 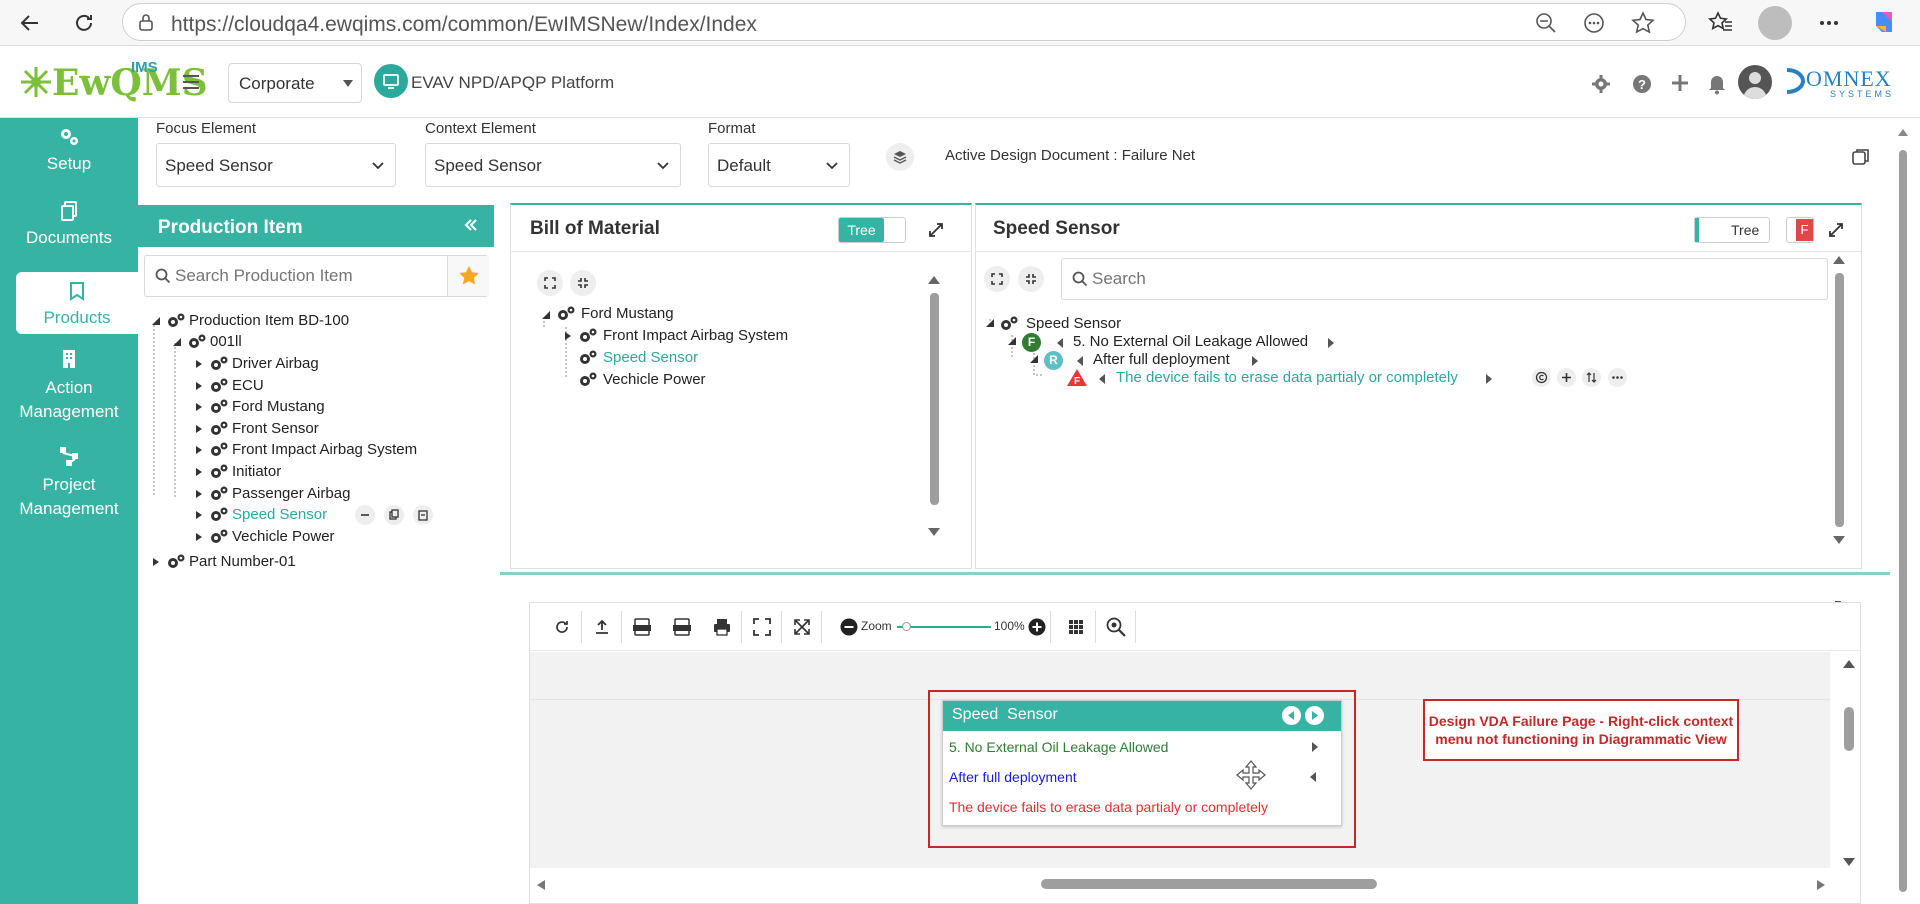 What do you see at coordinates (324, 449) in the screenshot?
I see `tree-item: Front Impact Airbag System` at bounding box center [324, 449].